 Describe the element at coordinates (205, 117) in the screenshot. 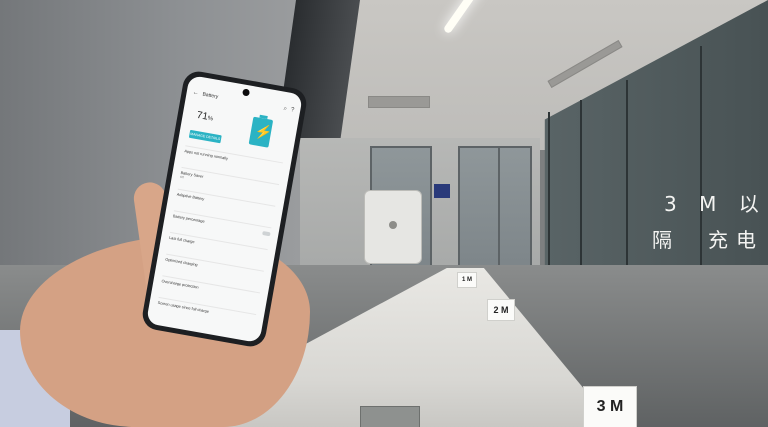

I see `battery-level: 71%` at that location.